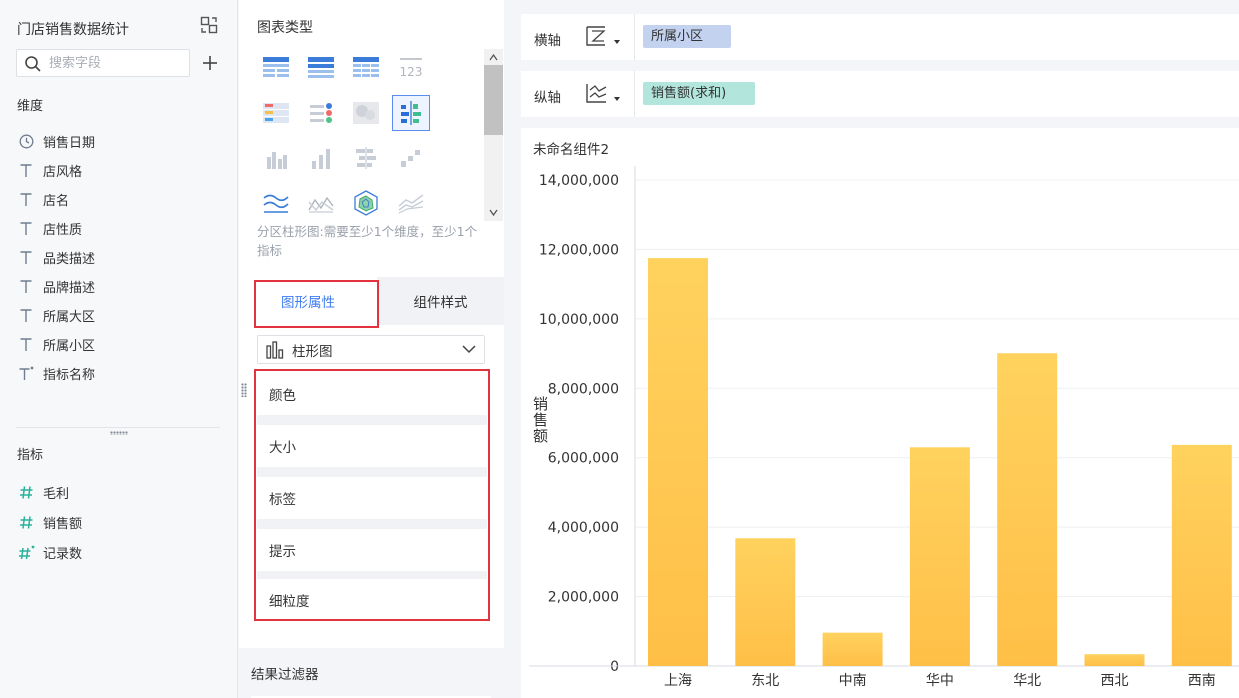 The image size is (1239, 698). Describe the element at coordinates (366, 68) in the screenshot. I see `cross-table-icon` at that location.